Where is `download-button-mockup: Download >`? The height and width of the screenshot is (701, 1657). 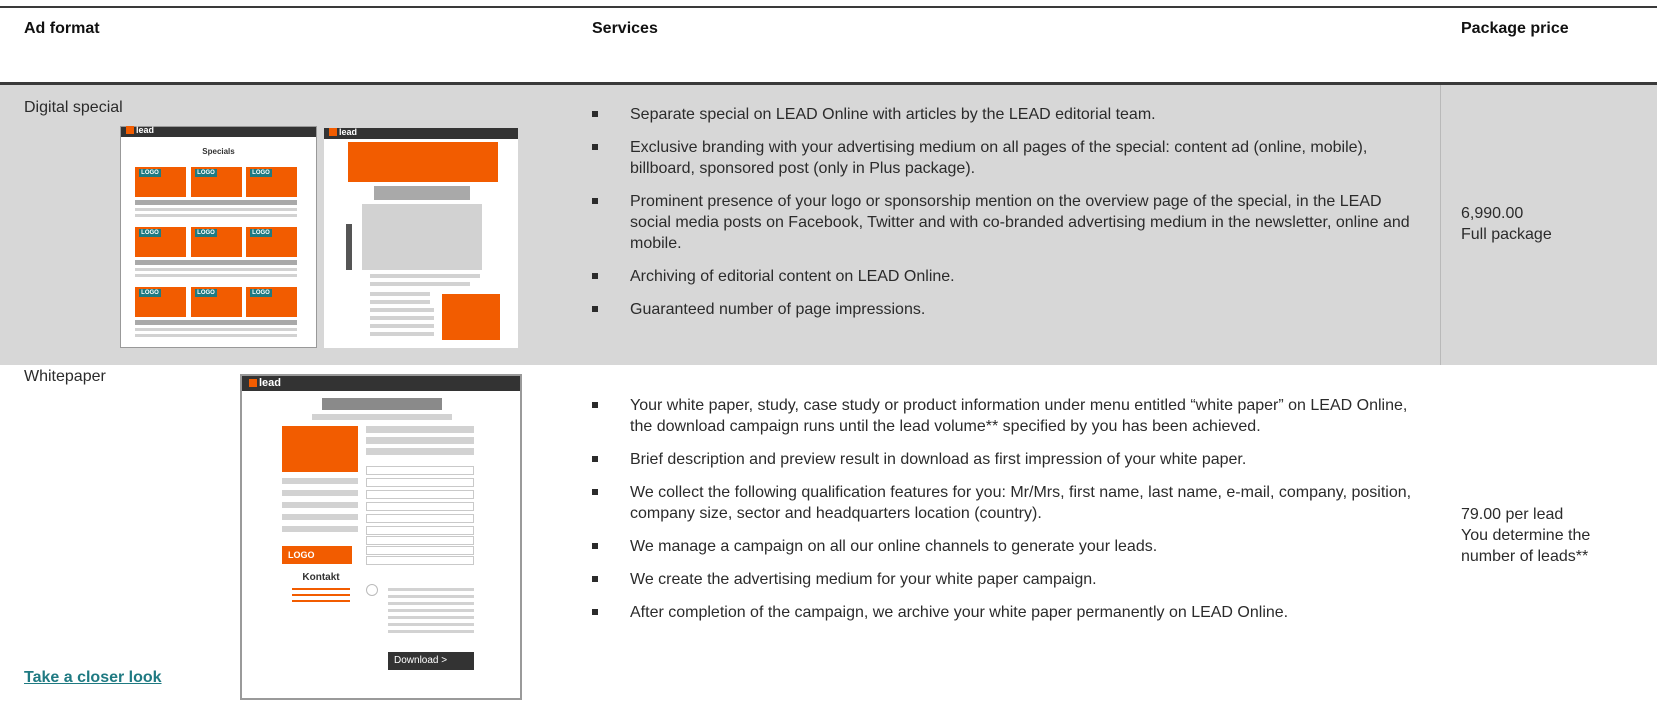 download-button-mockup: Download > is located at coordinates (431, 661).